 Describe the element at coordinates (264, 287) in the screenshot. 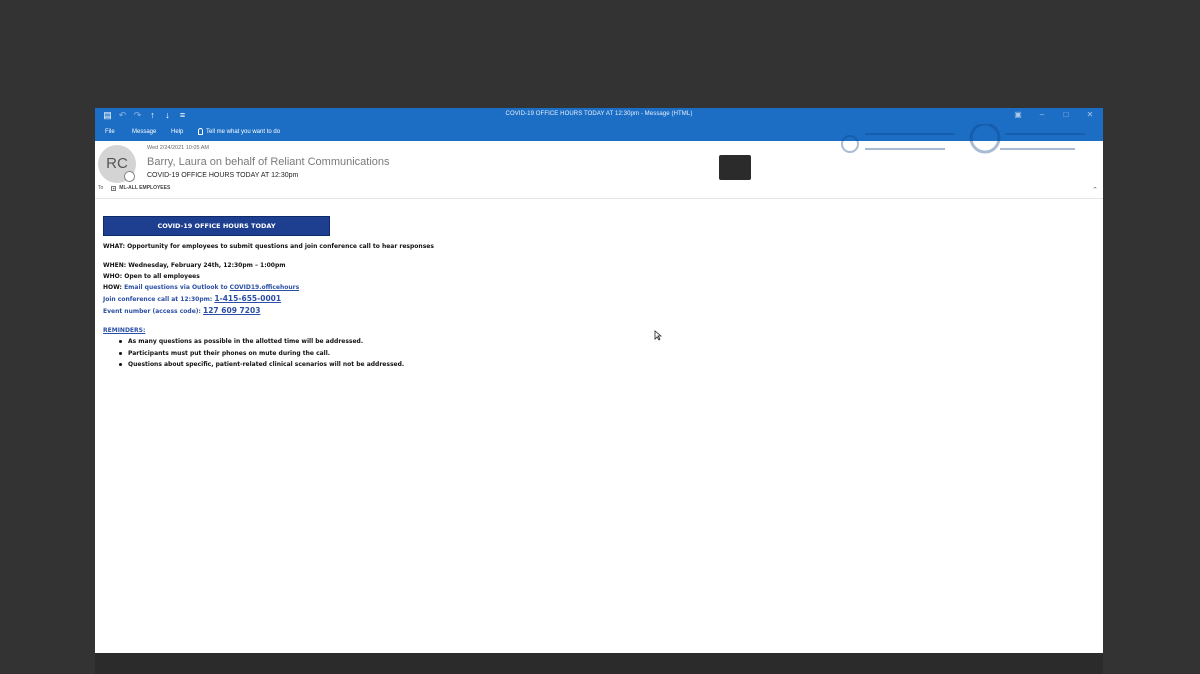

I see `how-link: COVID19.officehours` at that location.